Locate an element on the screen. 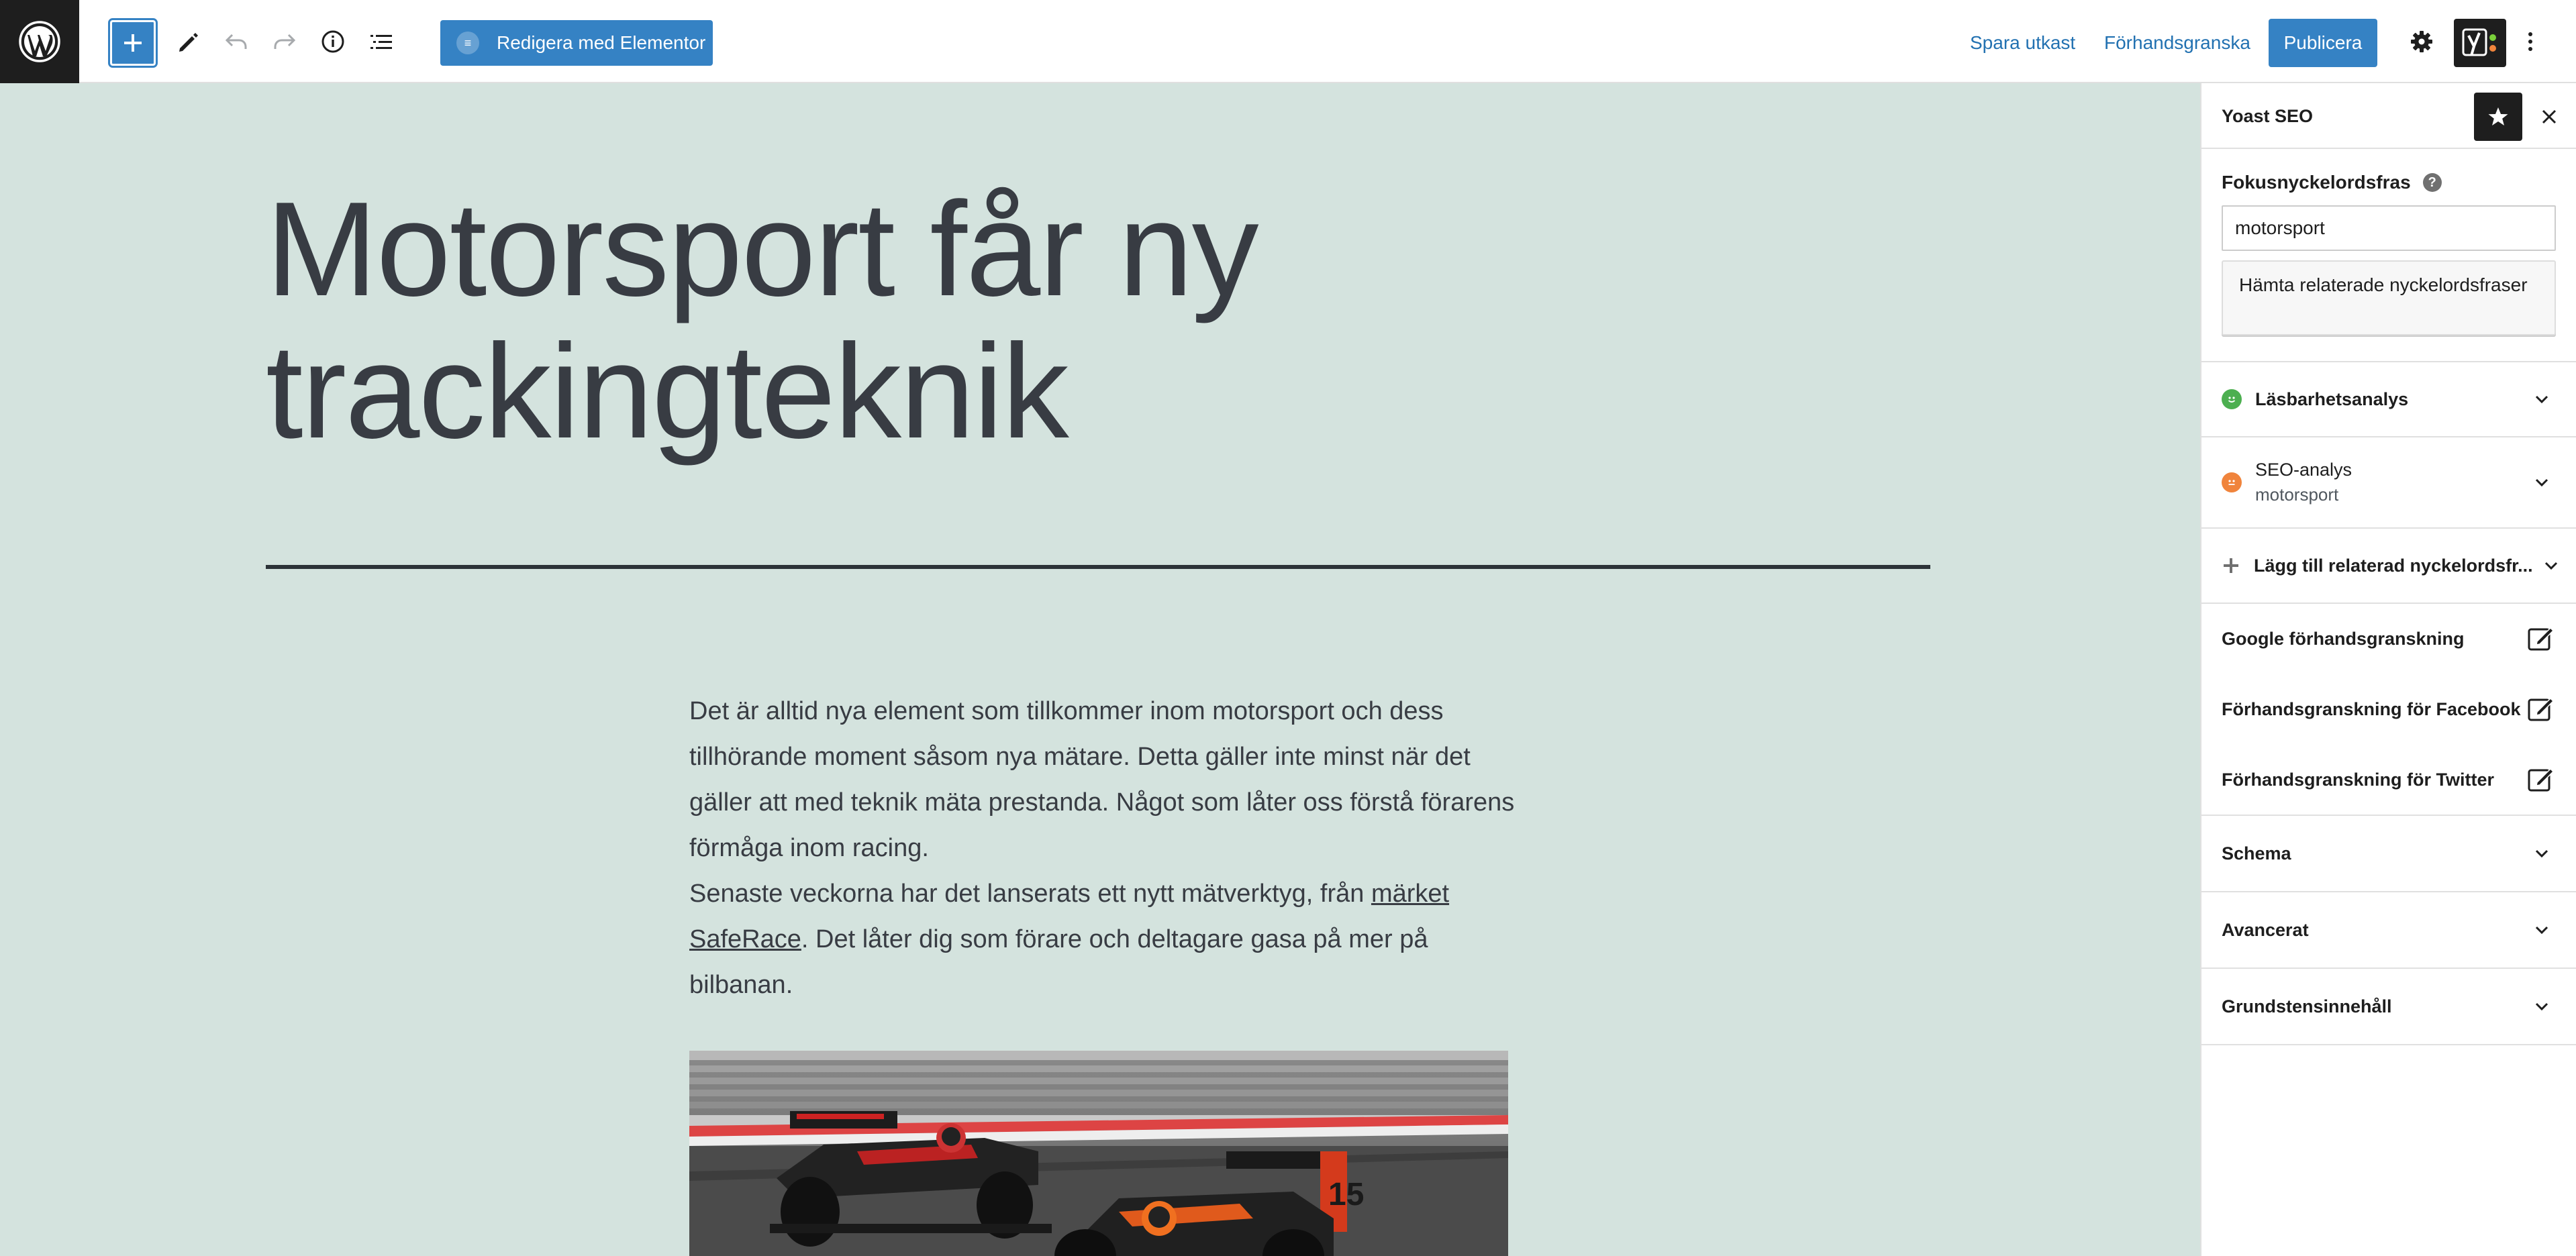 The width and height of the screenshot is (2576, 1256). seo-analysis-keyword: motorsport is located at coordinates (2297, 494).